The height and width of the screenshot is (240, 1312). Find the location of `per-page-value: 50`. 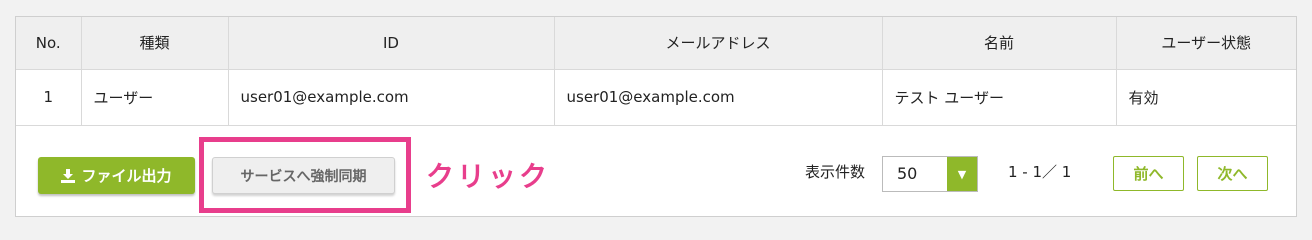

per-page-value: 50 is located at coordinates (907, 173).